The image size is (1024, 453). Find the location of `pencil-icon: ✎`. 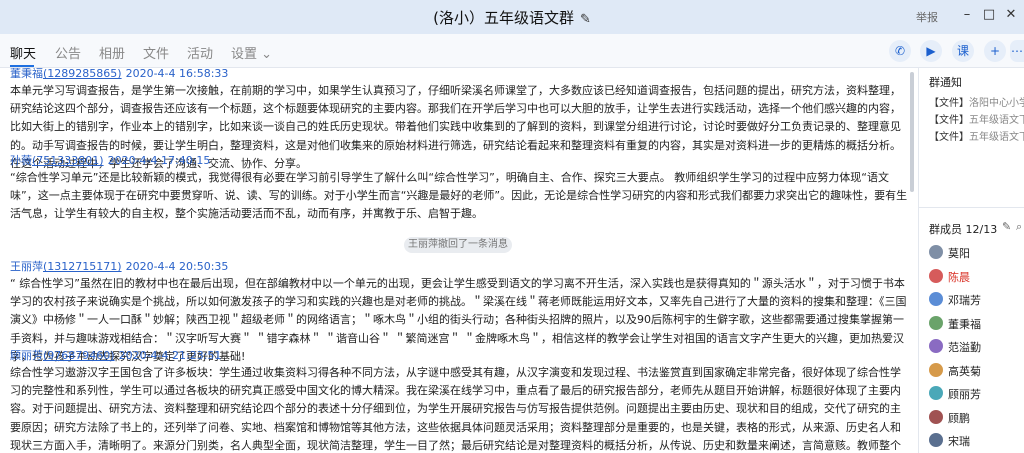

pencil-icon: ✎ is located at coordinates (585, 19).